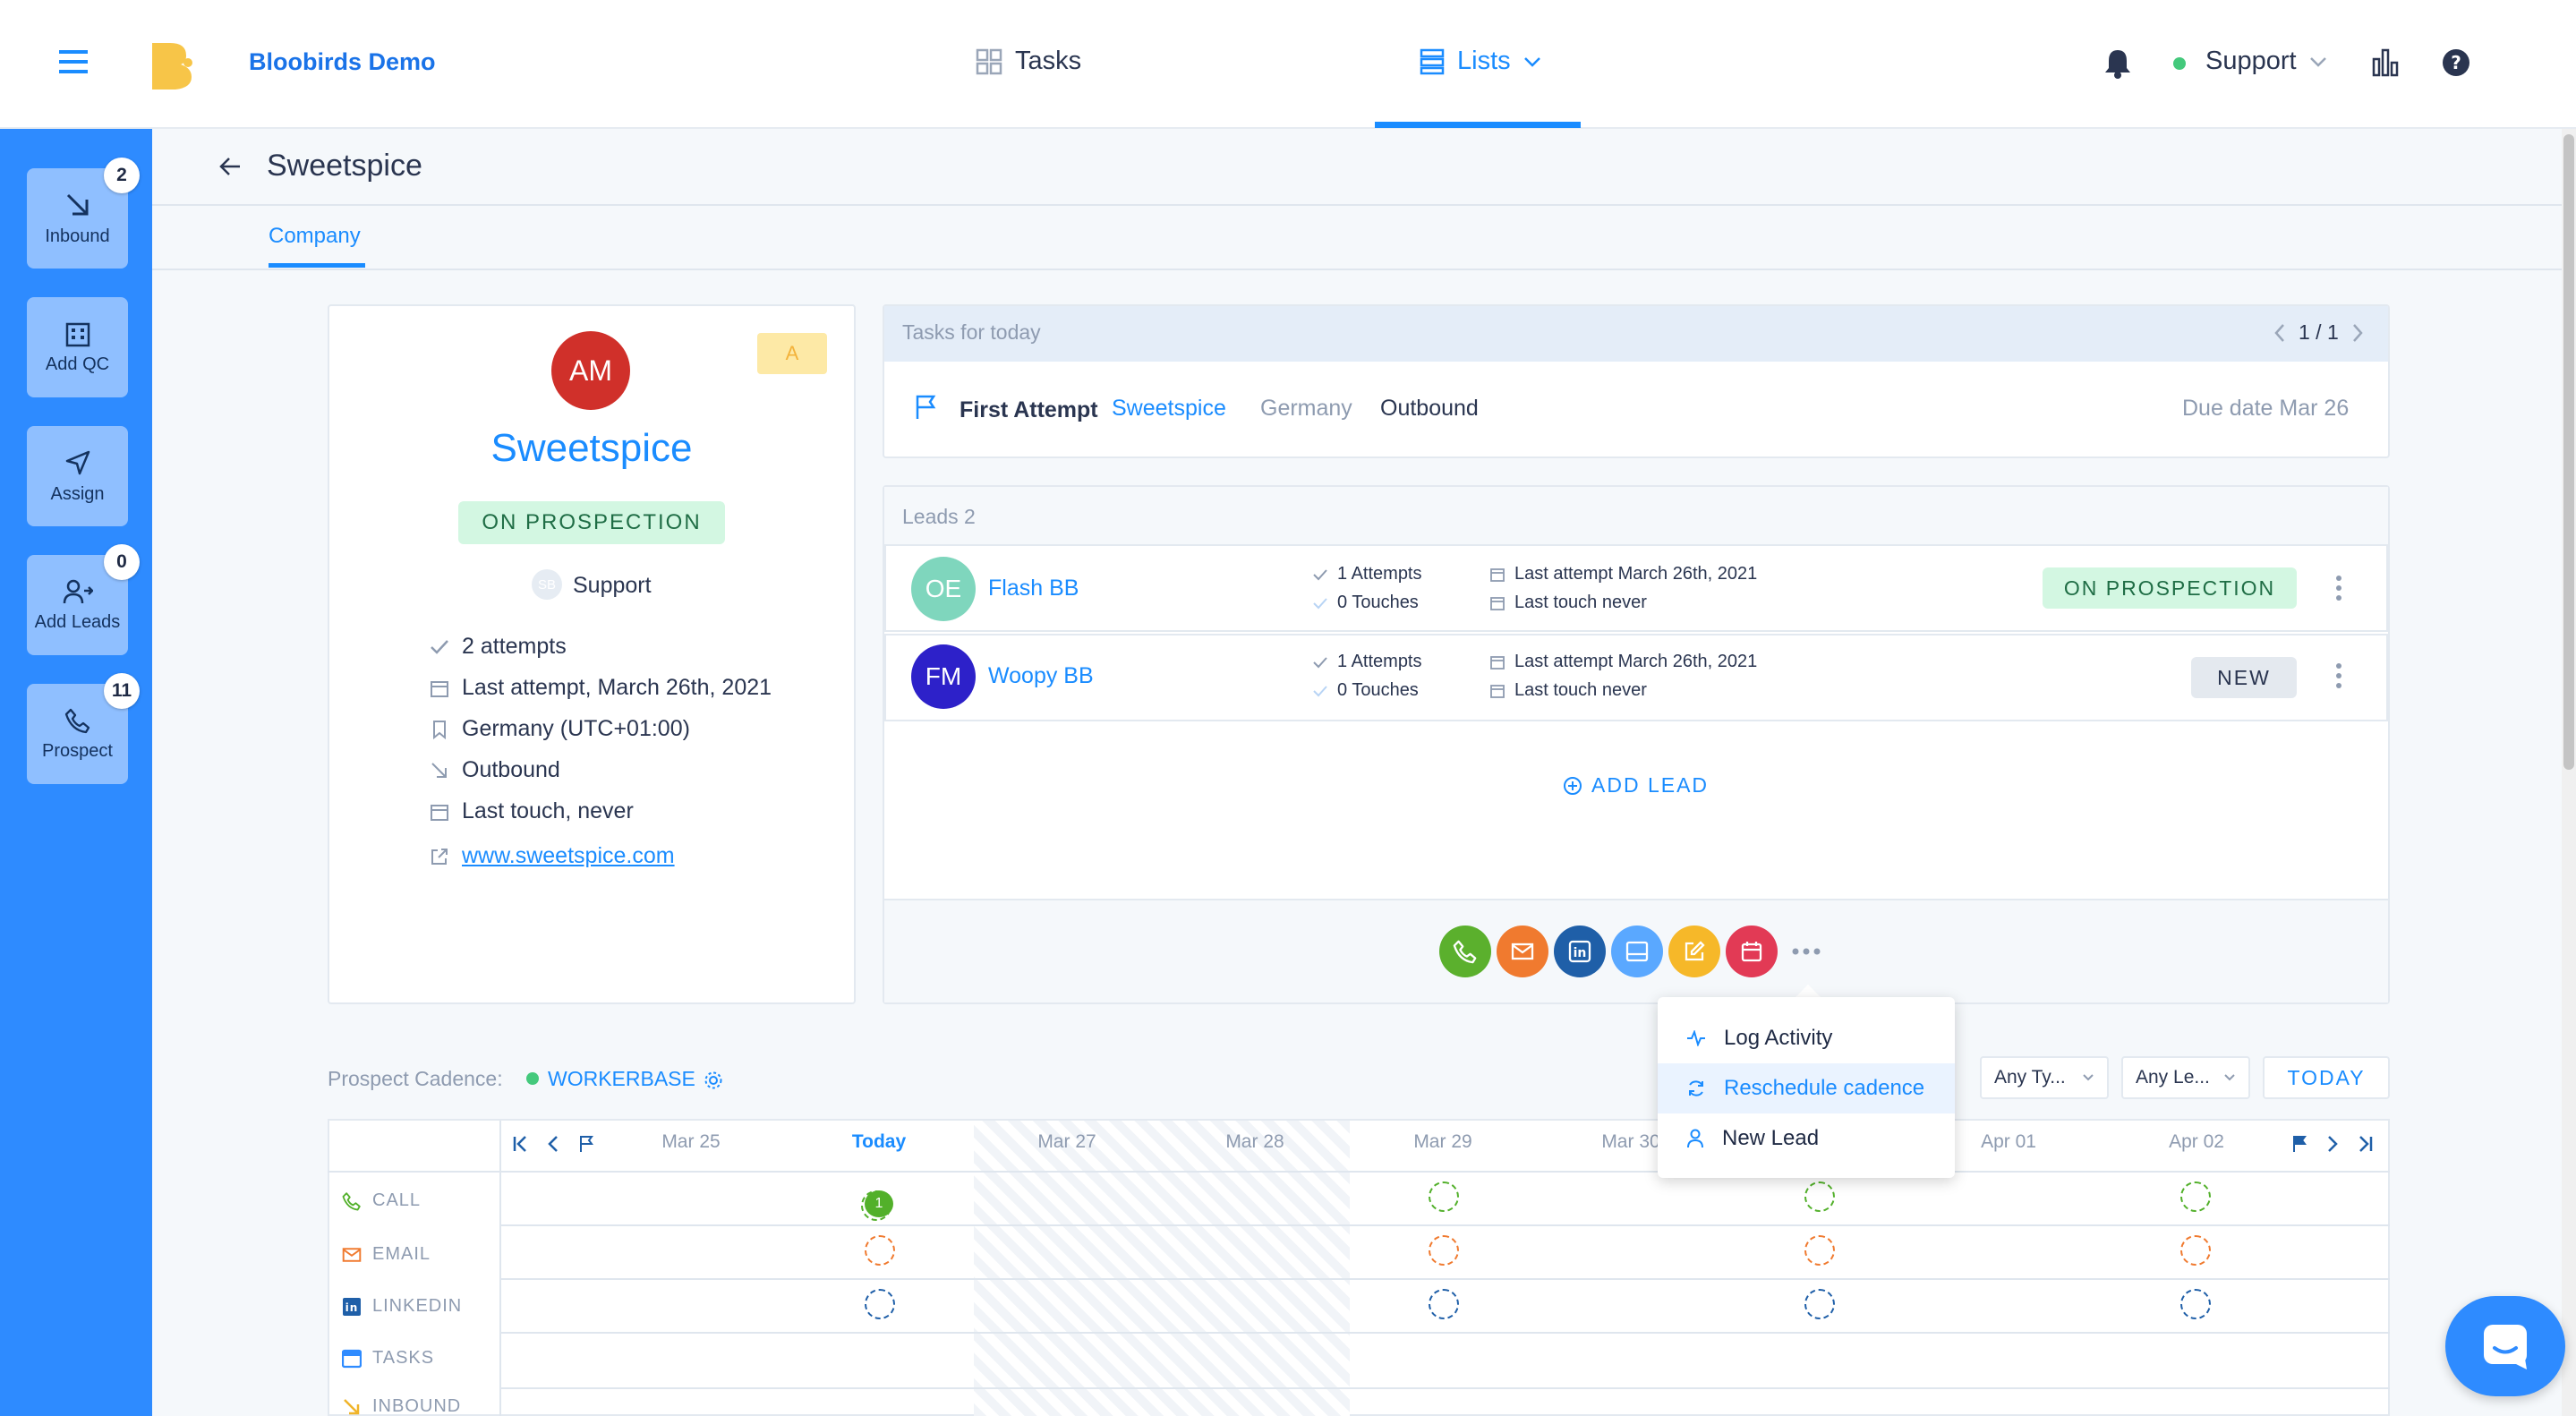 The height and width of the screenshot is (1416, 2576). I want to click on channel-call: CALL, so click(381, 1200).